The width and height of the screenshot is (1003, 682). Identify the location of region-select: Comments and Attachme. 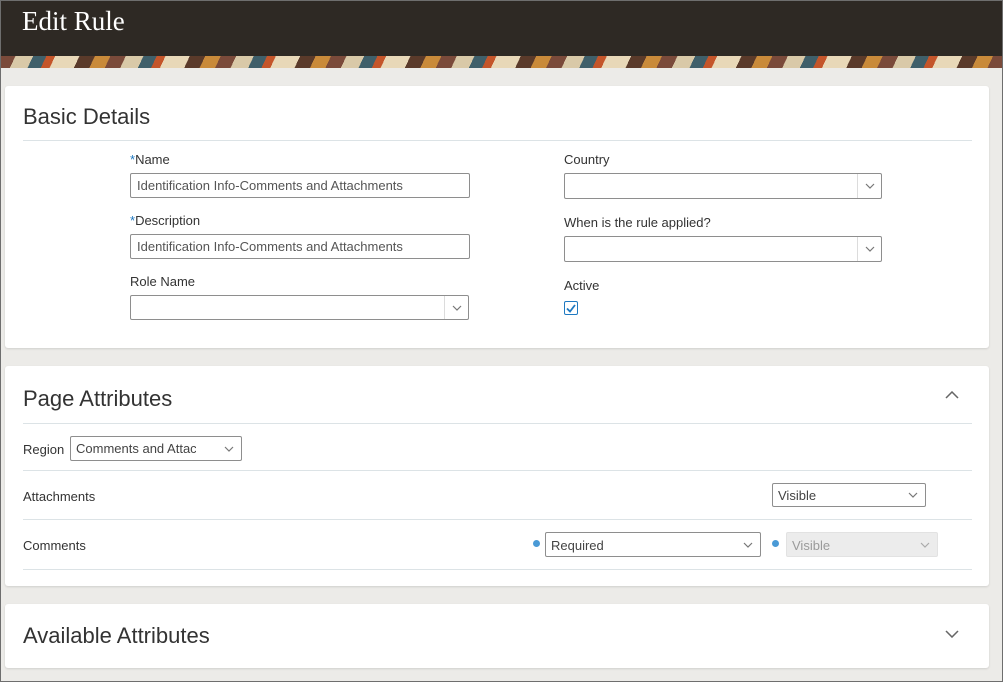
(156, 448).